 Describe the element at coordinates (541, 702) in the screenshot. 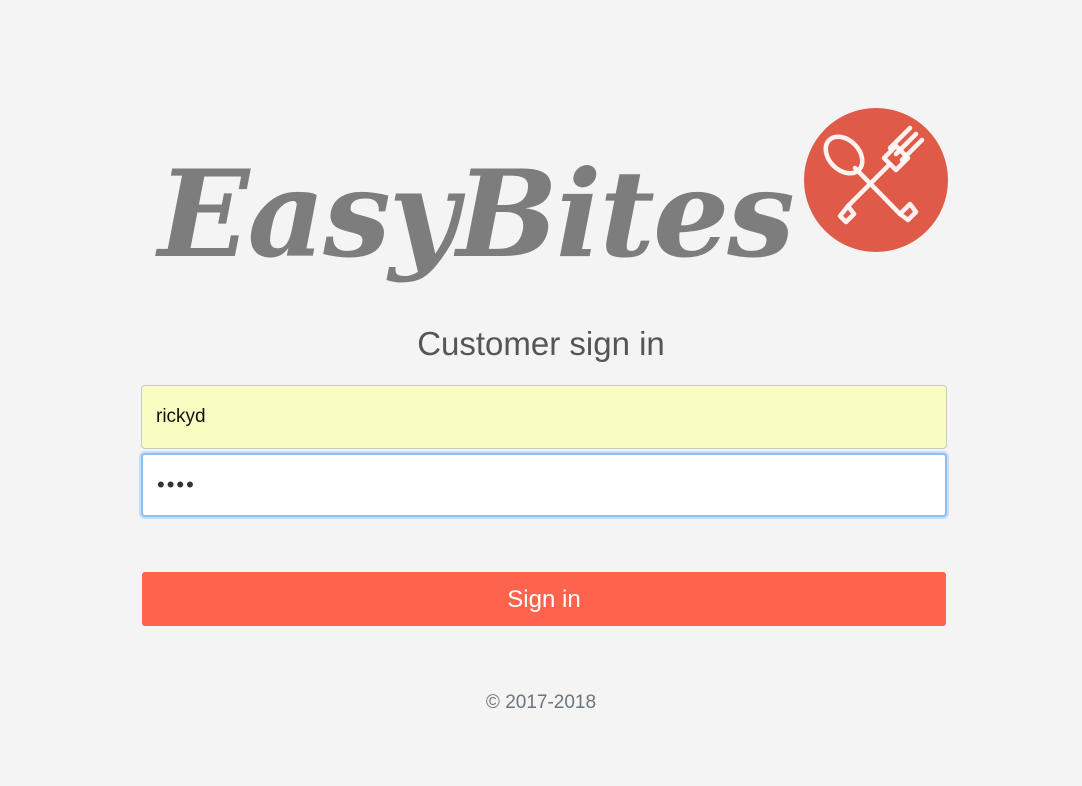

I see `copyright-footer: © 2017-2018` at that location.